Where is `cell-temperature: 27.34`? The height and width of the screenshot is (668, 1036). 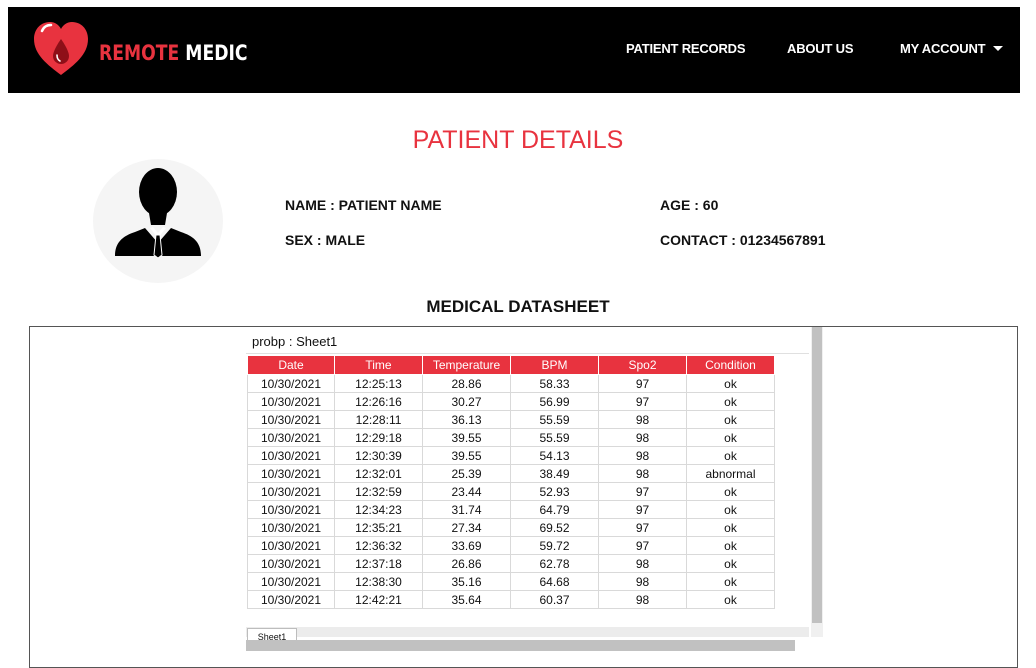
cell-temperature: 27.34 is located at coordinates (466, 527).